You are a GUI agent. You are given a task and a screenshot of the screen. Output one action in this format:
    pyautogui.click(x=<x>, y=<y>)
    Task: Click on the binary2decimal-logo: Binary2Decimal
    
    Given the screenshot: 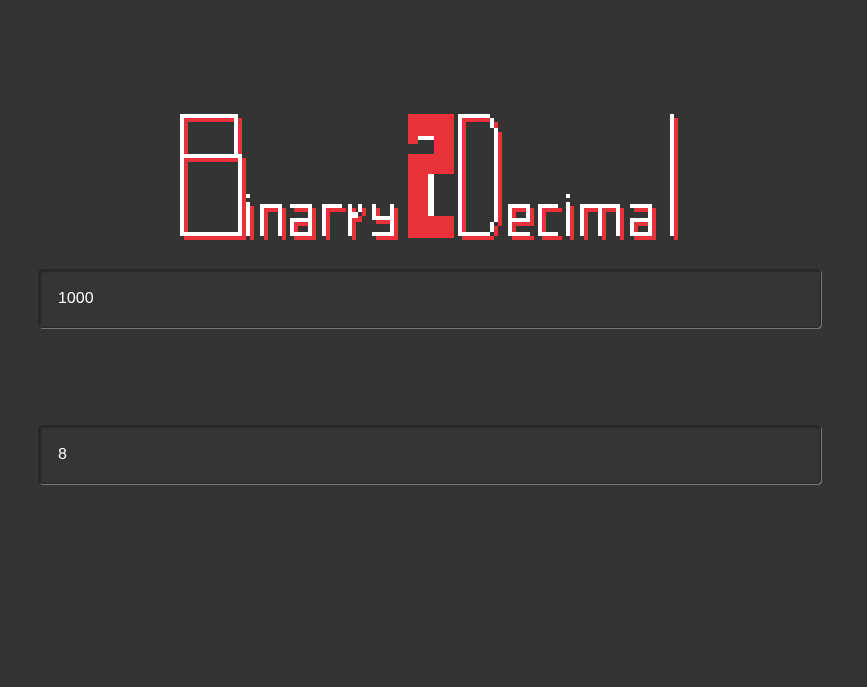 What is the action you would take?
    pyautogui.click(x=431, y=178)
    